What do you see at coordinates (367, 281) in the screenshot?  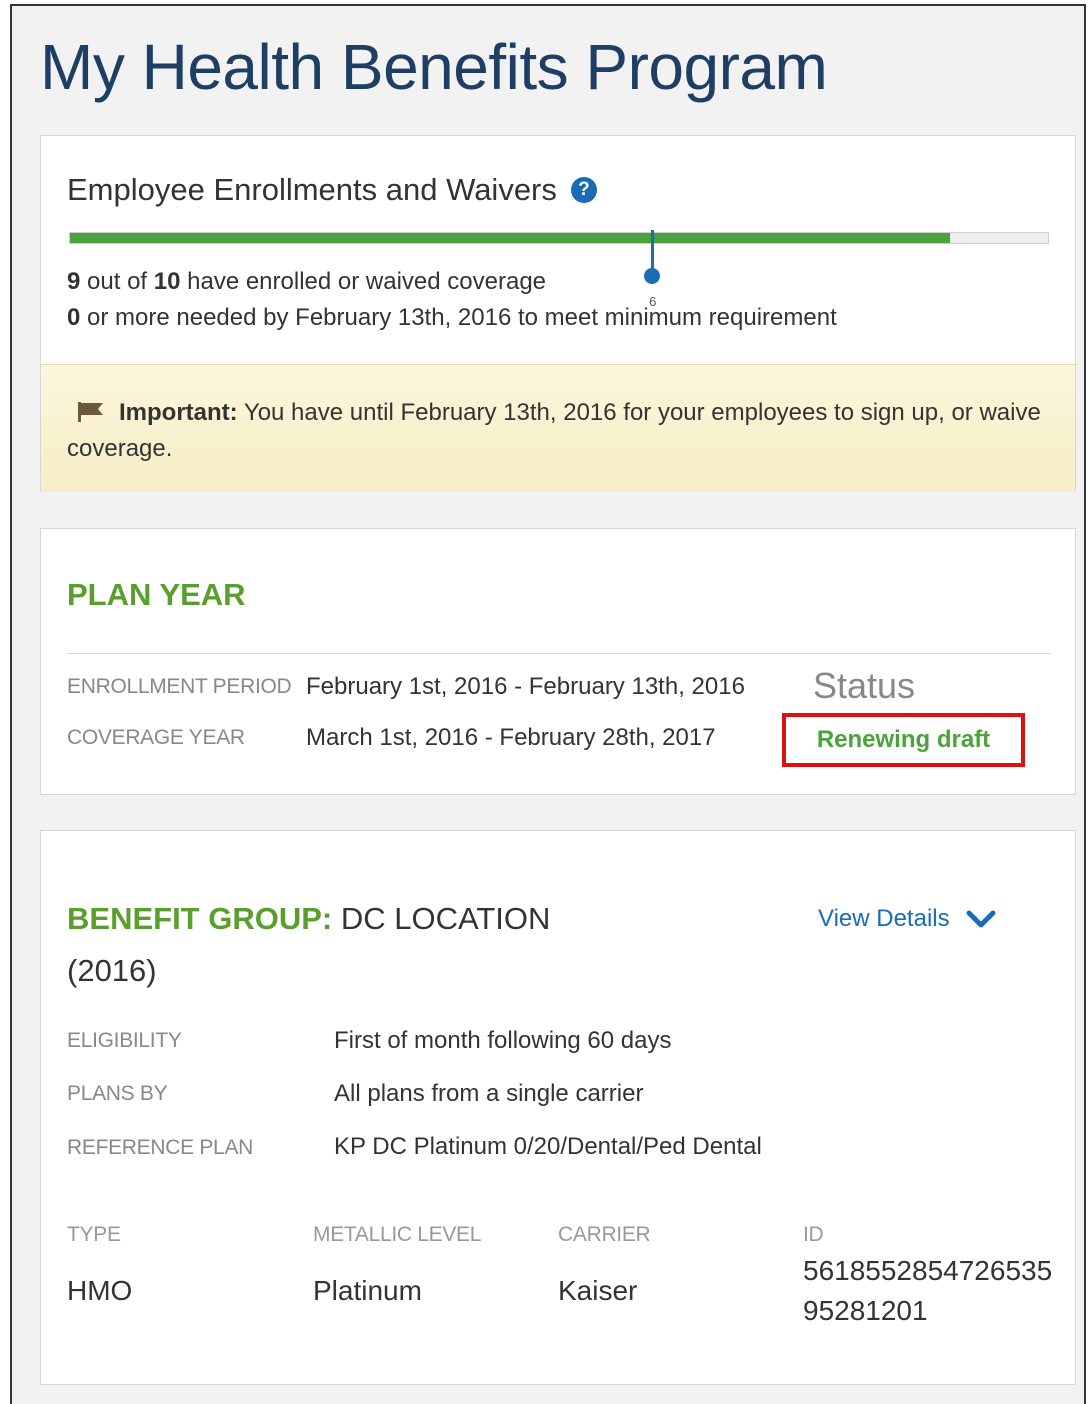 I see `enrolled-text-2: have enrolled or waived coverage` at bounding box center [367, 281].